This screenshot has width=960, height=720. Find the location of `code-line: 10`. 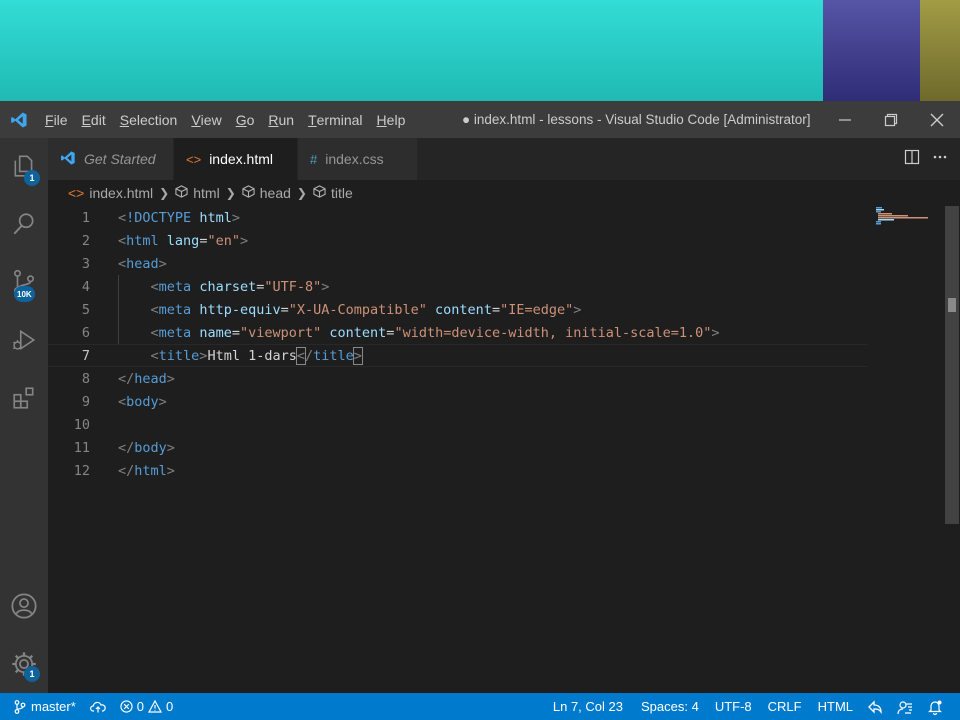

code-line: 10 is located at coordinates (458, 424).